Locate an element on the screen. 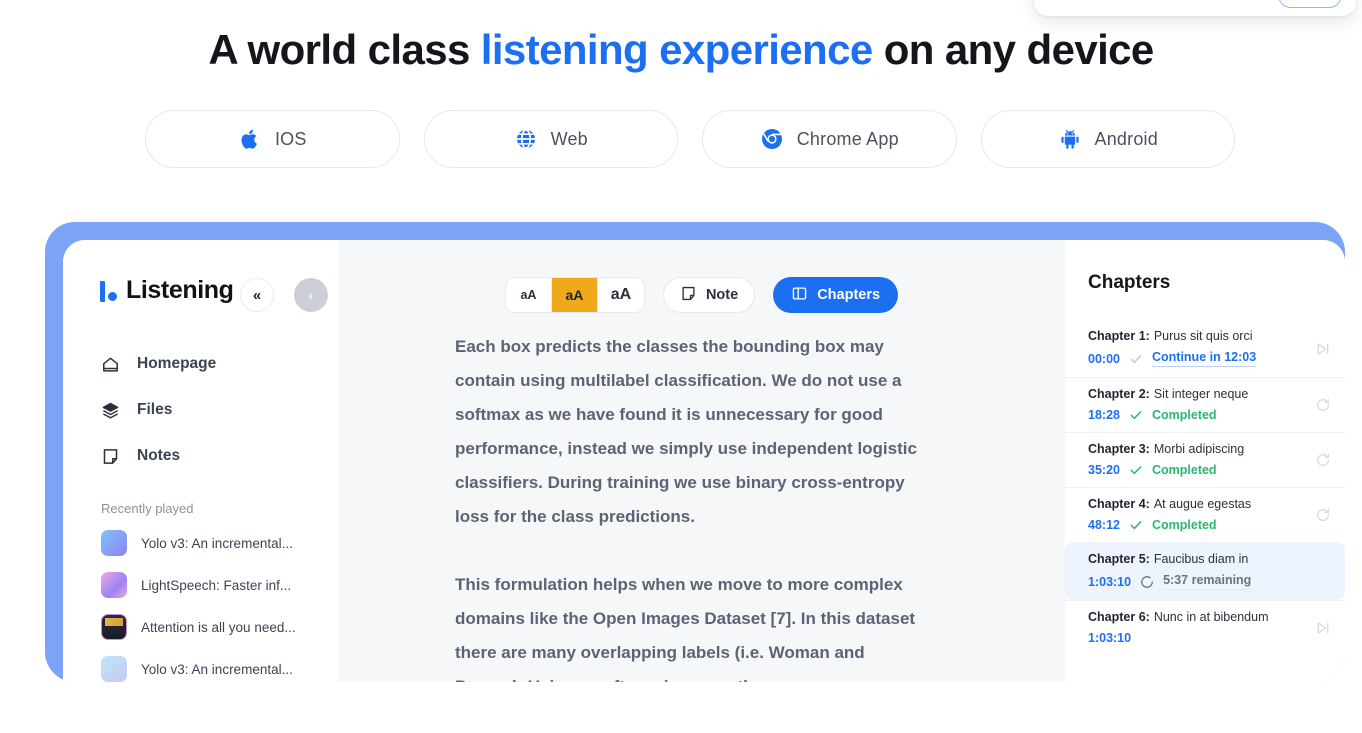 Image resolution: width=1362 pixels, height=733 pixels. panel-icon is located at coordinates (799, 295).